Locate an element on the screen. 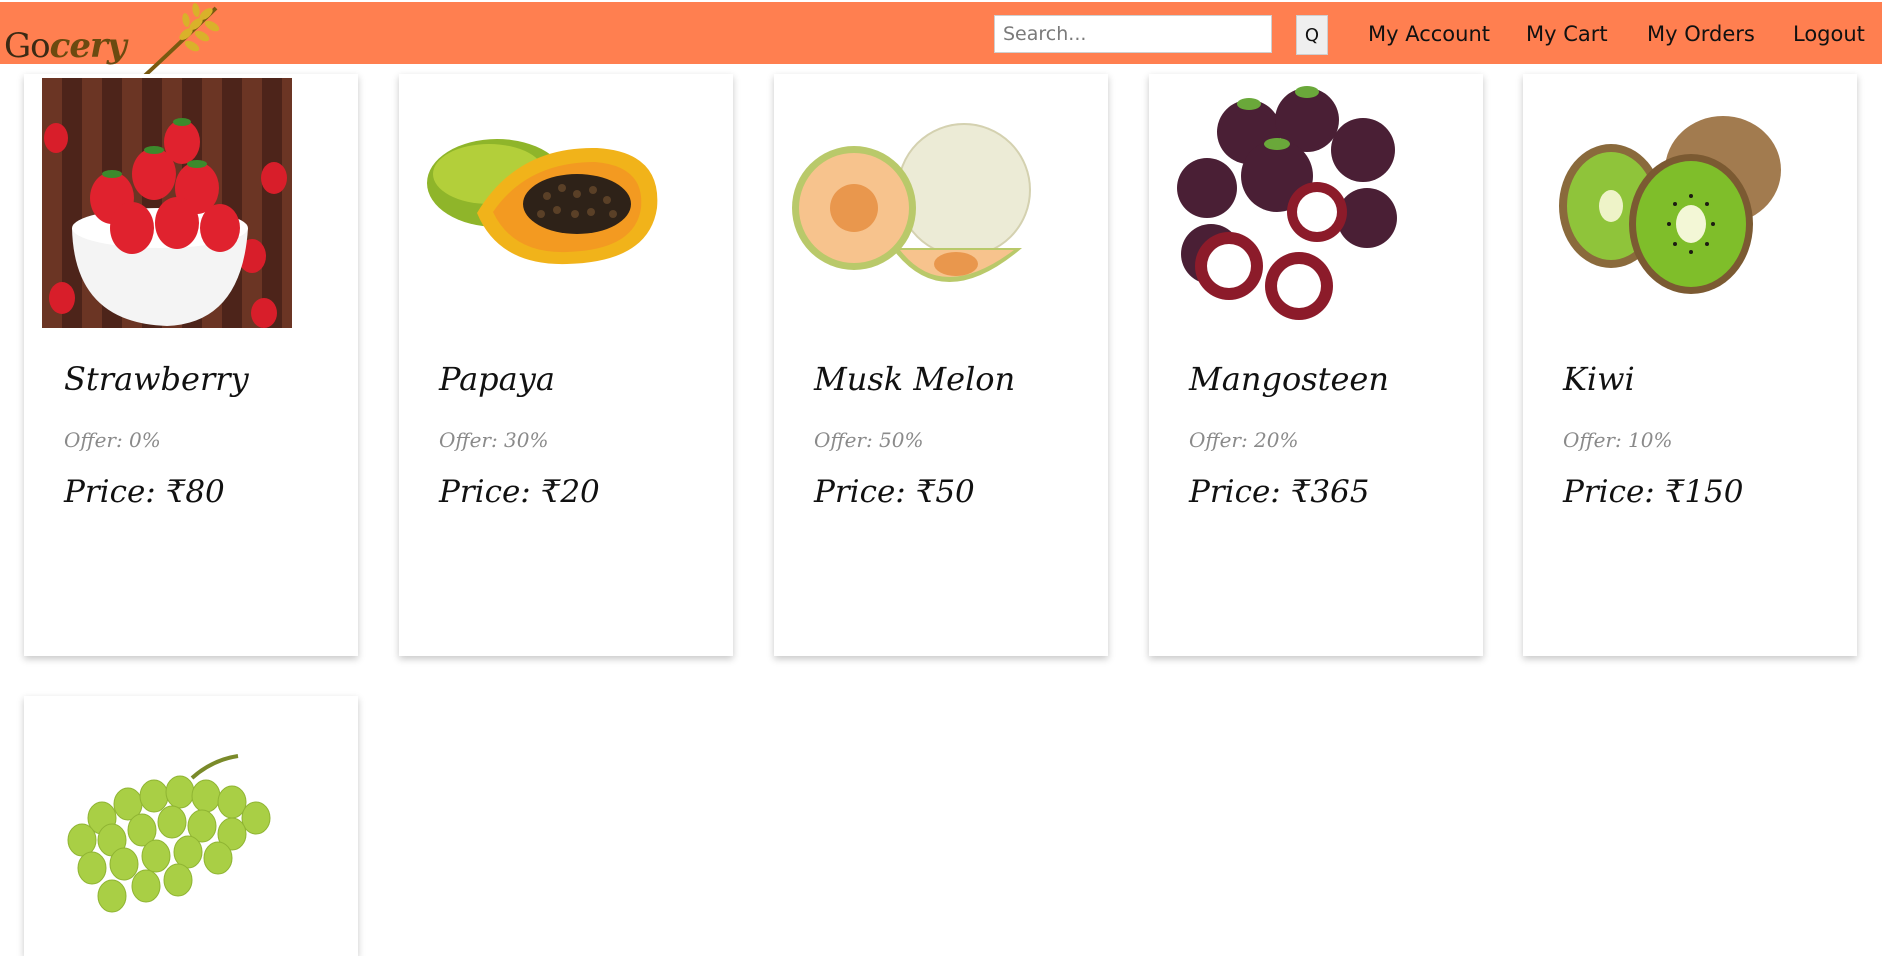 The width and height of the screenshot is (1882, 956). musk-melon-image is located at coordinates (911, 202).